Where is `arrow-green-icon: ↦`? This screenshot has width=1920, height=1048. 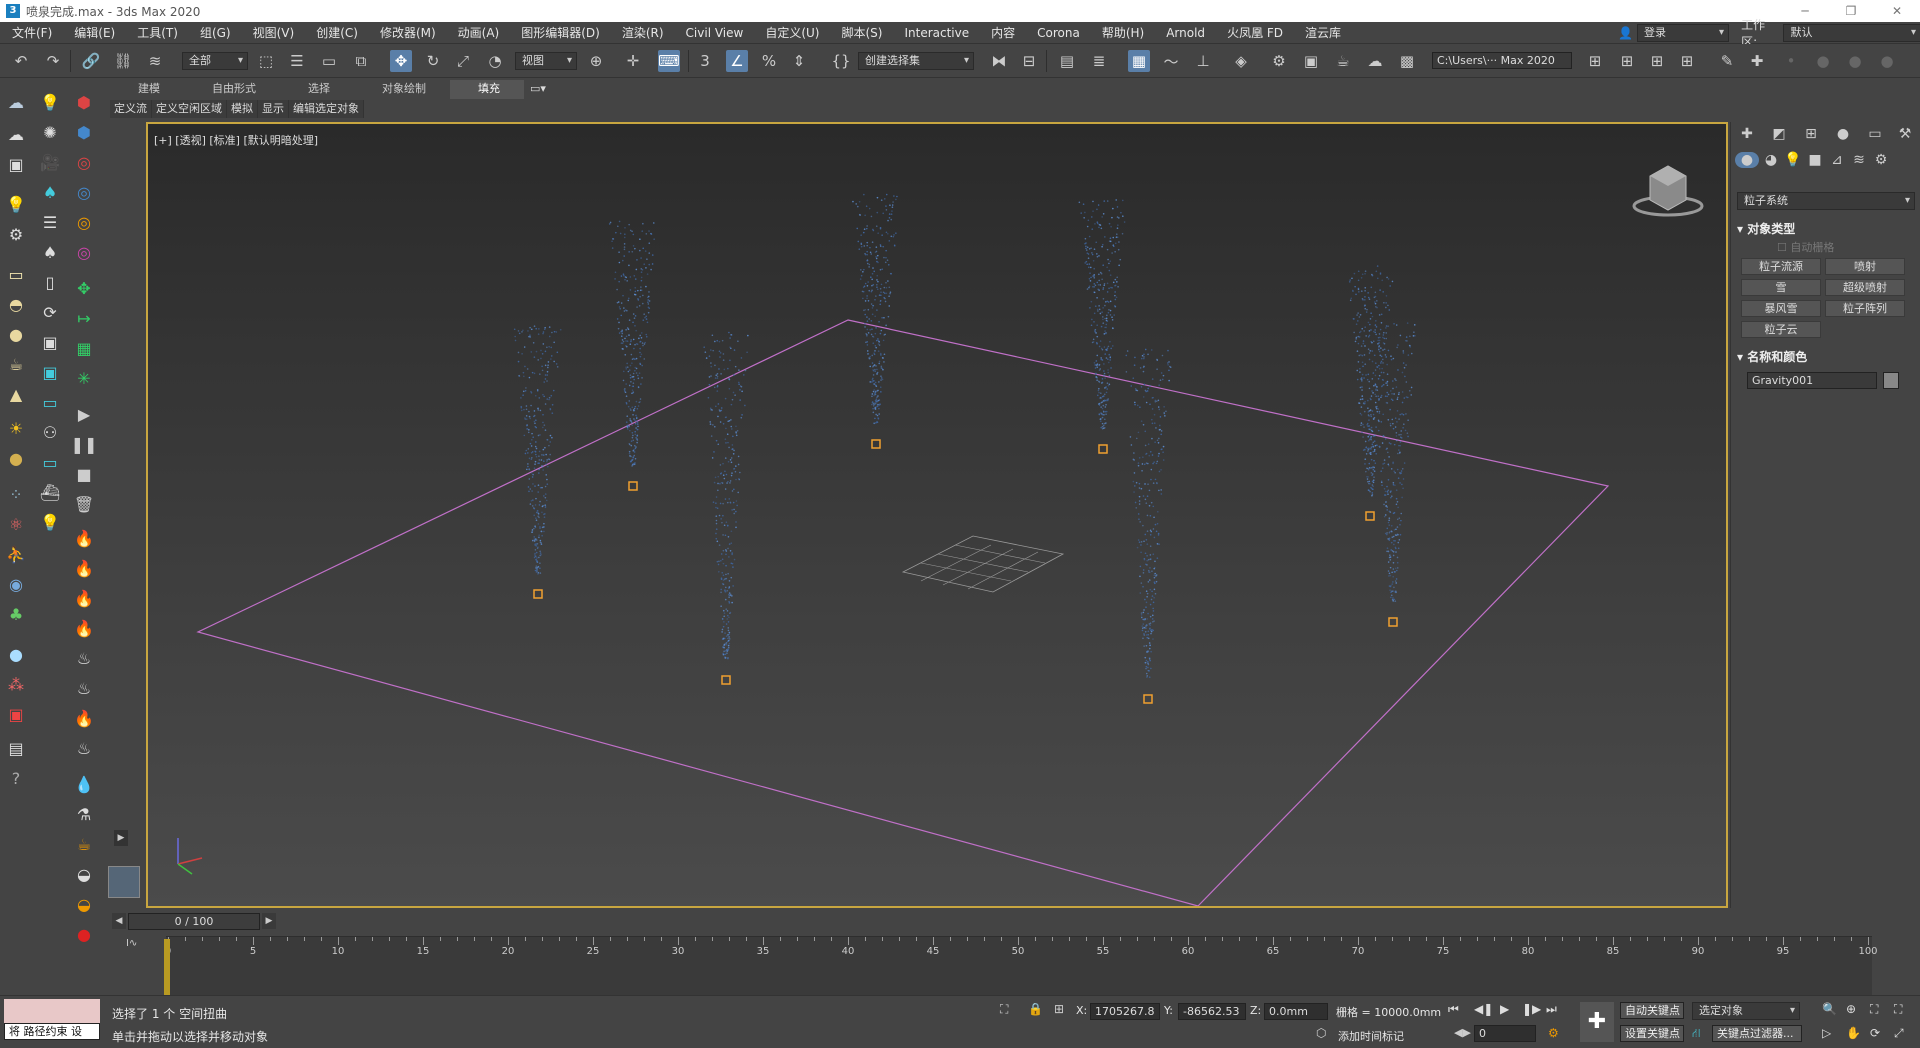 arrow-green-icon: ↦ is located at coordinates (84, 318).